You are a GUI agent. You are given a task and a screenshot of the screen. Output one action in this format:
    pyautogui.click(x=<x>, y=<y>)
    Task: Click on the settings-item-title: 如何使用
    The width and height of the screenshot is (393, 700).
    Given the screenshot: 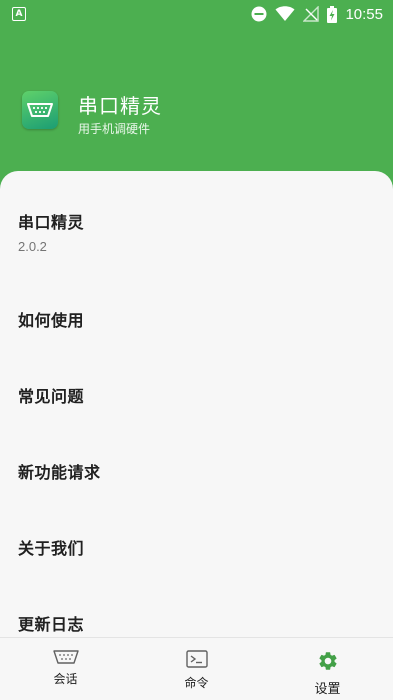 What is the action you would take?
    pyautogui.click(x=51, y=320)
    